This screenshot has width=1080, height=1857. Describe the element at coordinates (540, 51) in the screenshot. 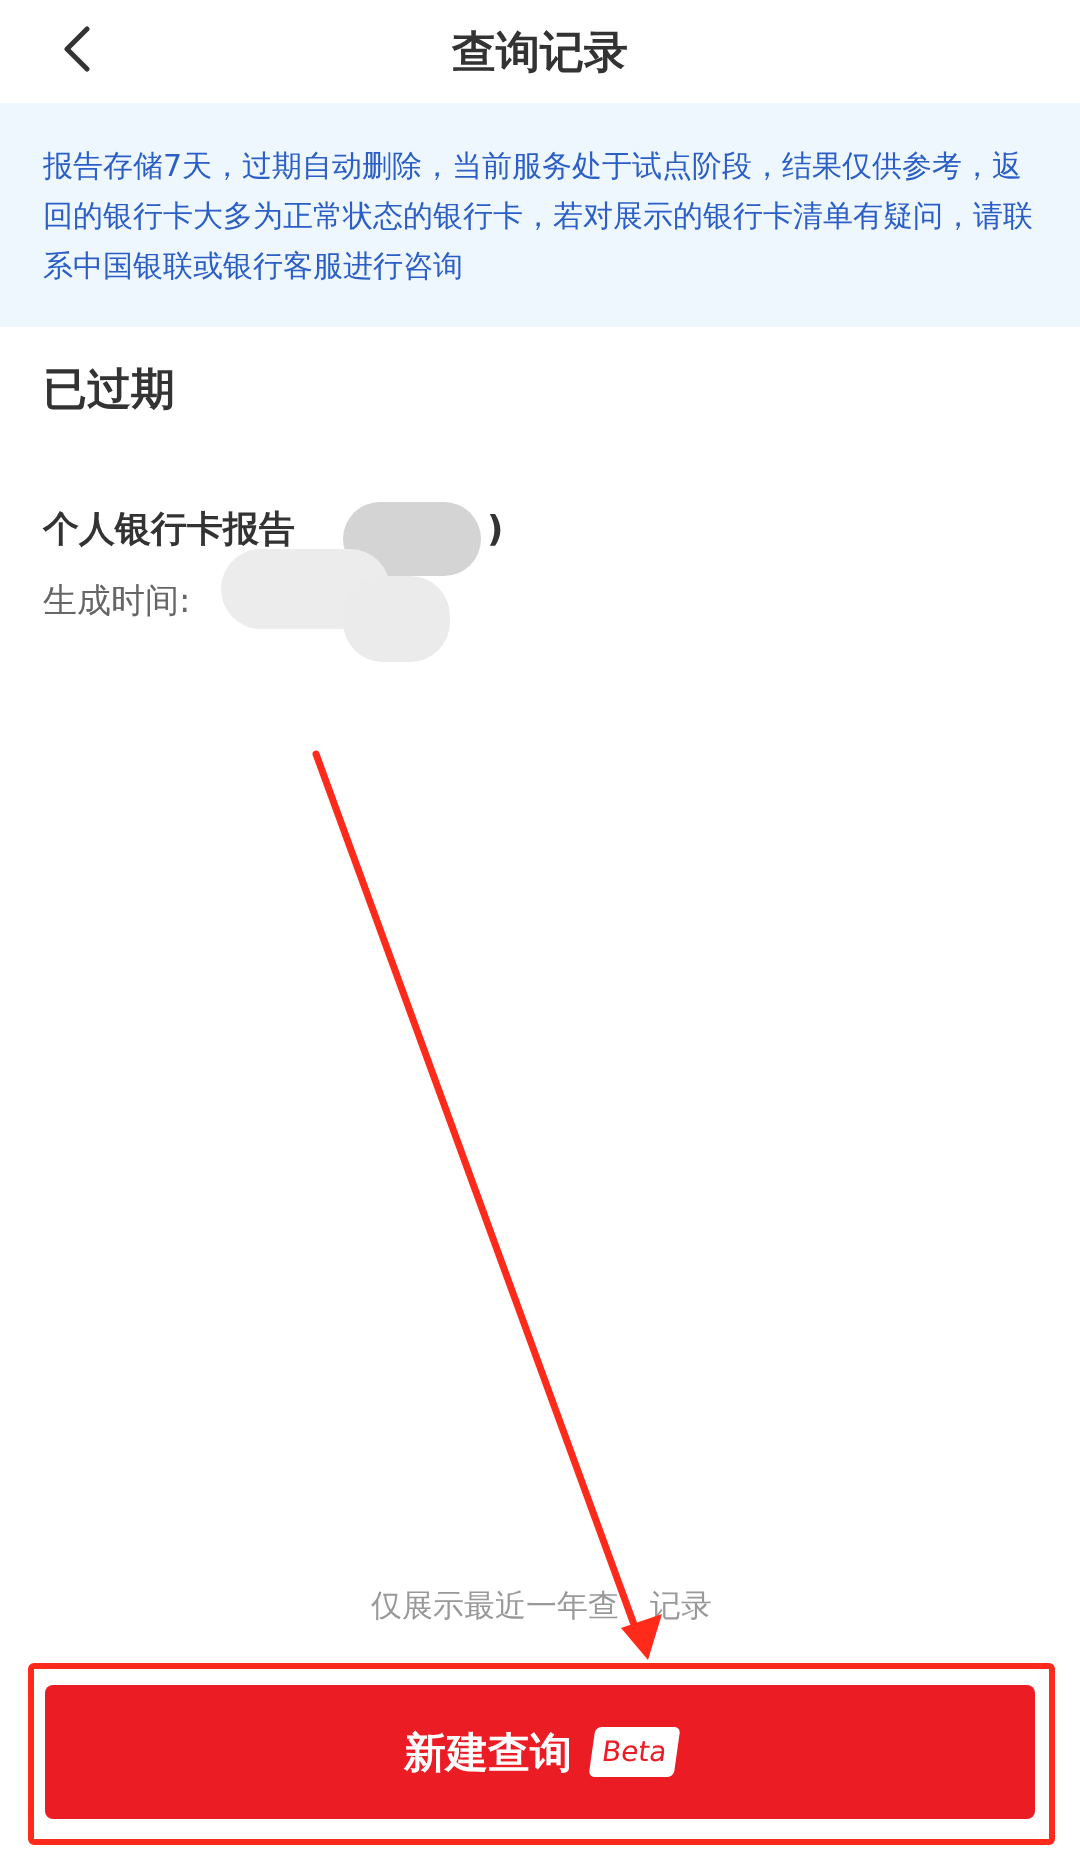

I see `page-title: 查询记录` at that location.